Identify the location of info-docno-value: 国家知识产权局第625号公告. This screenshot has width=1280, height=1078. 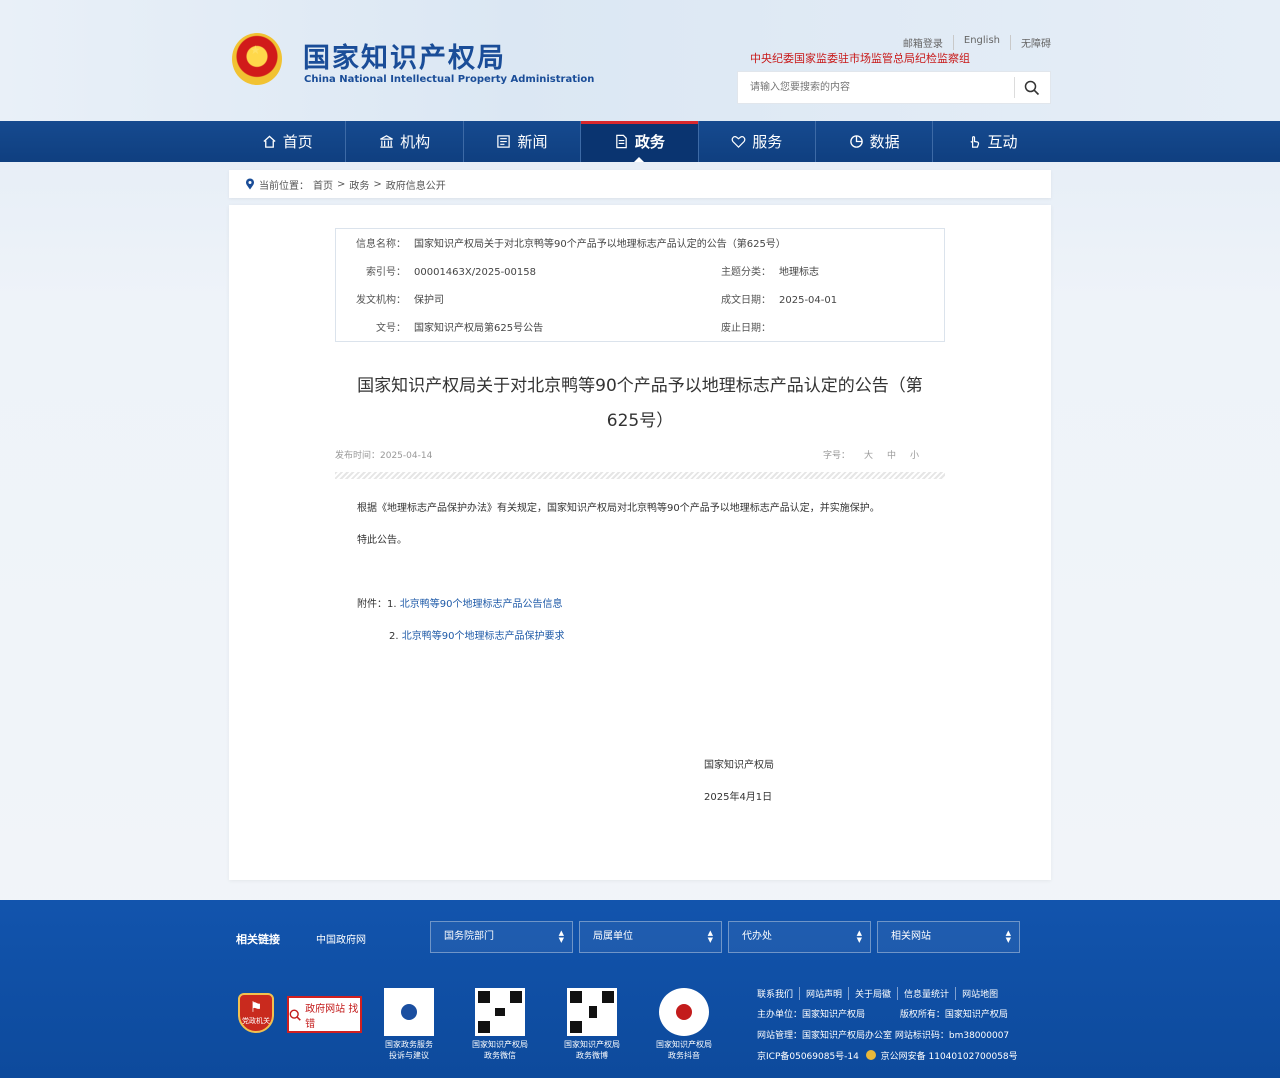
(479, 328).